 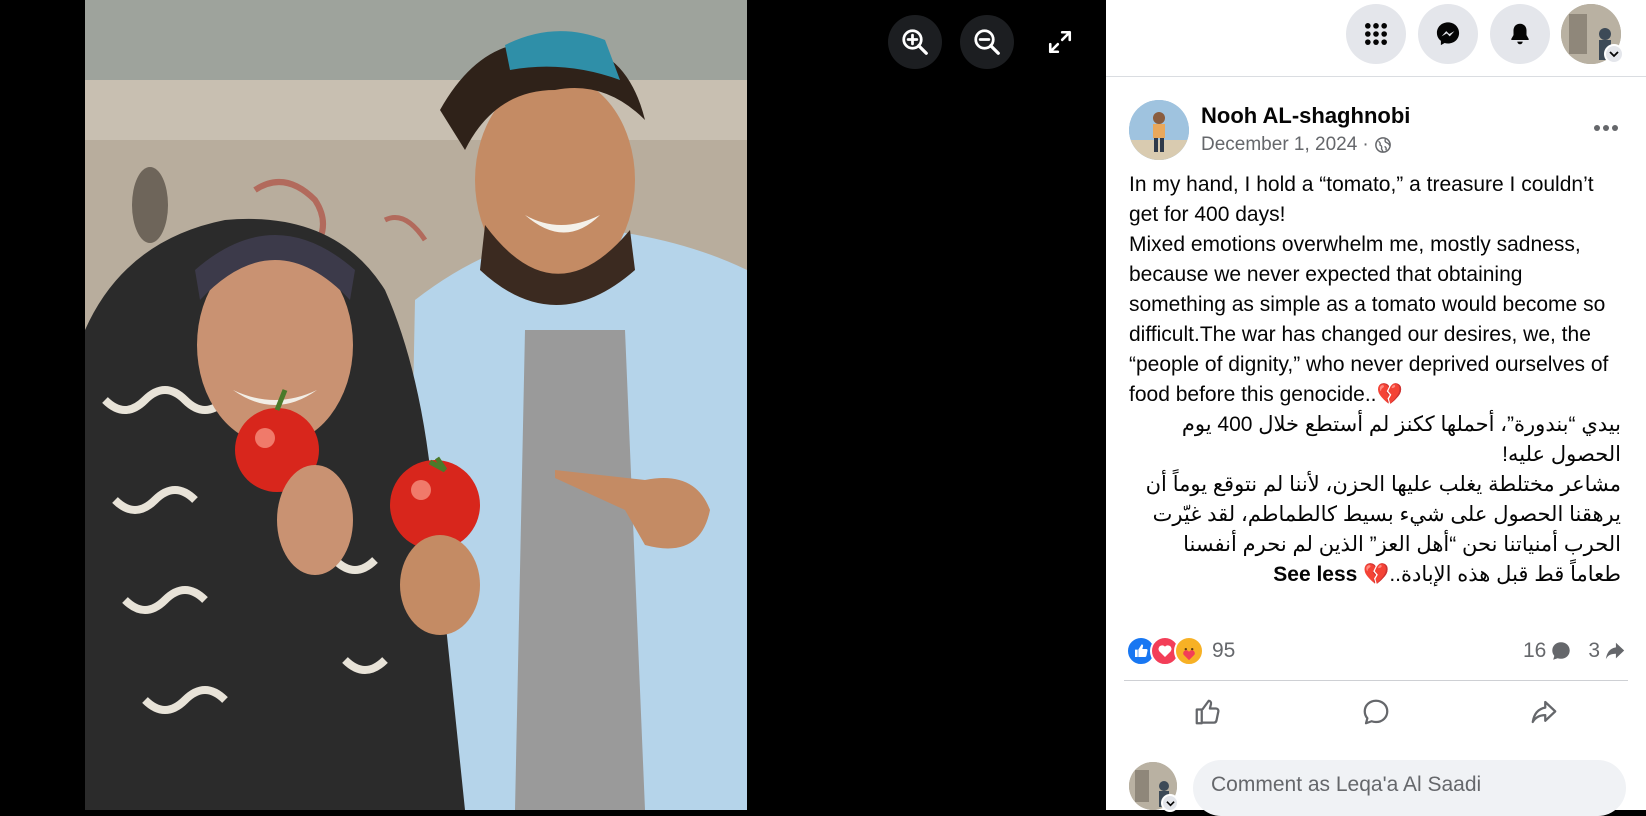 I want to click on zoom-in-button, so click(x=915, y=42).